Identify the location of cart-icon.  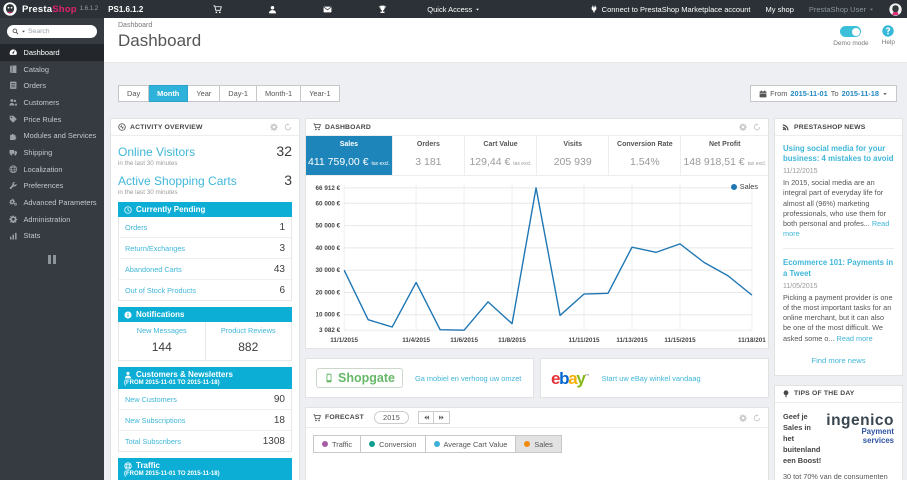
(218, 9).